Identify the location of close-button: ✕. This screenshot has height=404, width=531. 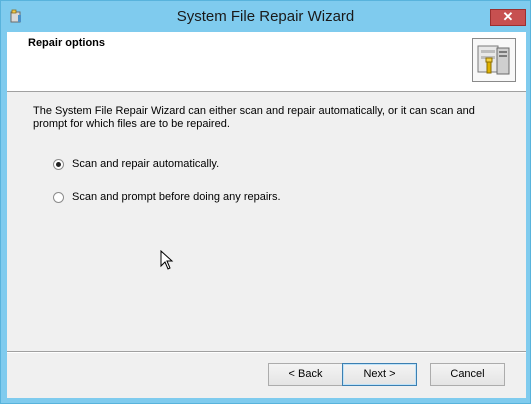
(508, 17).